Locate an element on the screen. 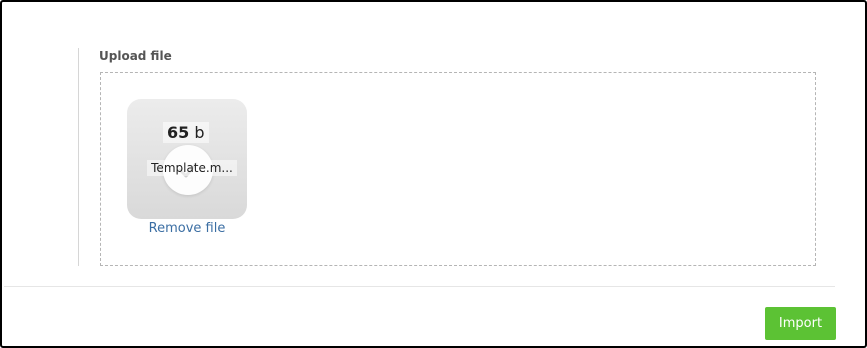  remove-file-link: Remove file is located at coordinates (187, 228).